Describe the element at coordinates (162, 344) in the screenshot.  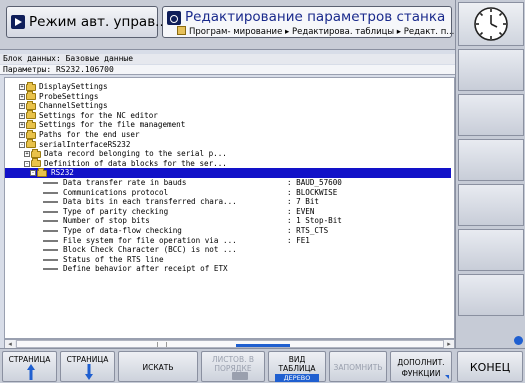
I see `scrollbar-grip` at that location.